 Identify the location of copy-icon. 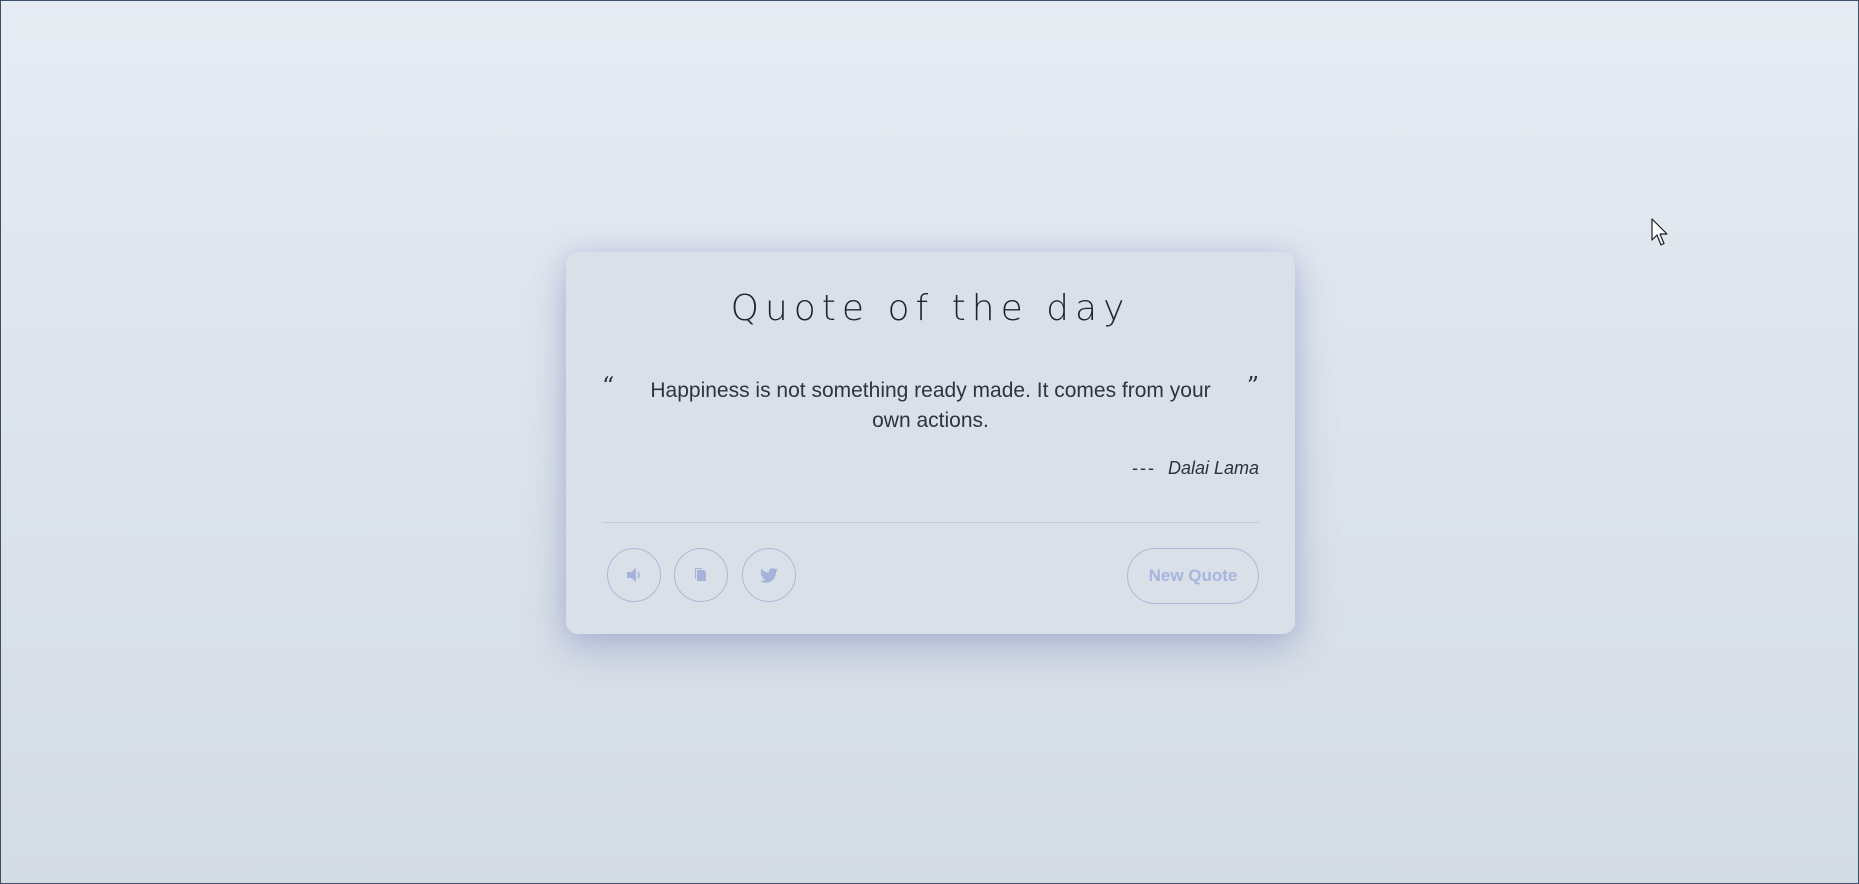
(700, 574).